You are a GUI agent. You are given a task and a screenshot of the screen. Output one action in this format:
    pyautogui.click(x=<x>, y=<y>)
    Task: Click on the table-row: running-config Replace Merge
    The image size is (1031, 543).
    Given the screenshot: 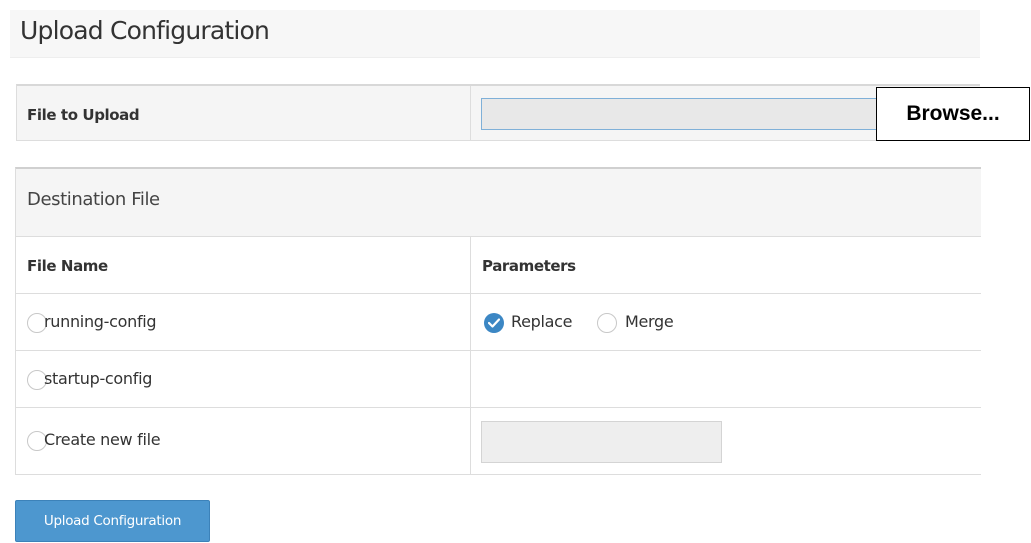 What is the action you would take?
    pyautogui.click(x=498, y=322)
    